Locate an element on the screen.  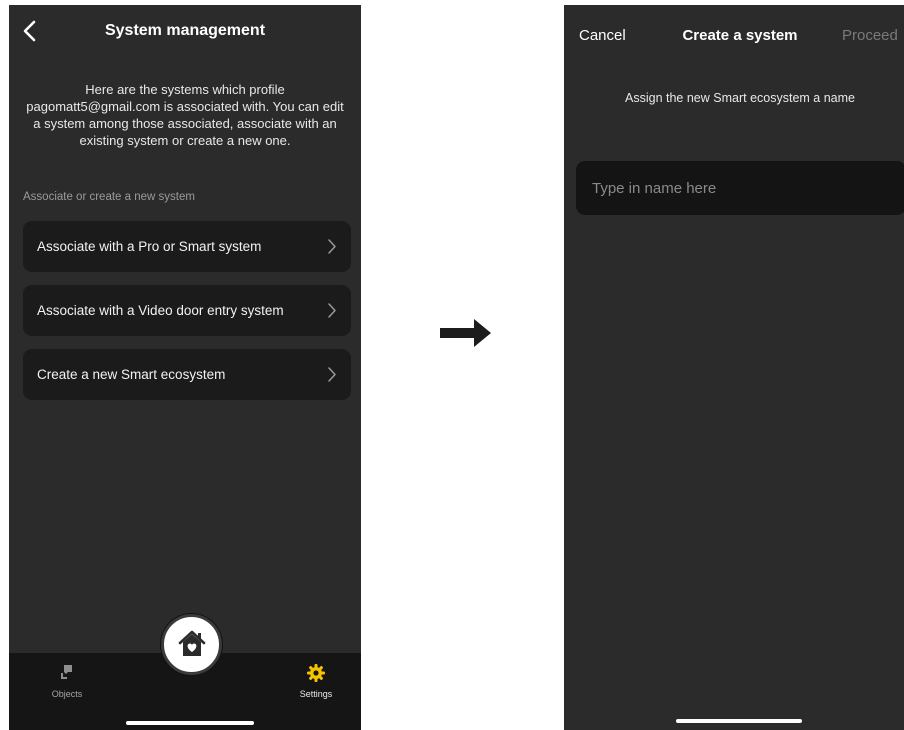
arrow-right-icon is located at coordinates (465, 333).